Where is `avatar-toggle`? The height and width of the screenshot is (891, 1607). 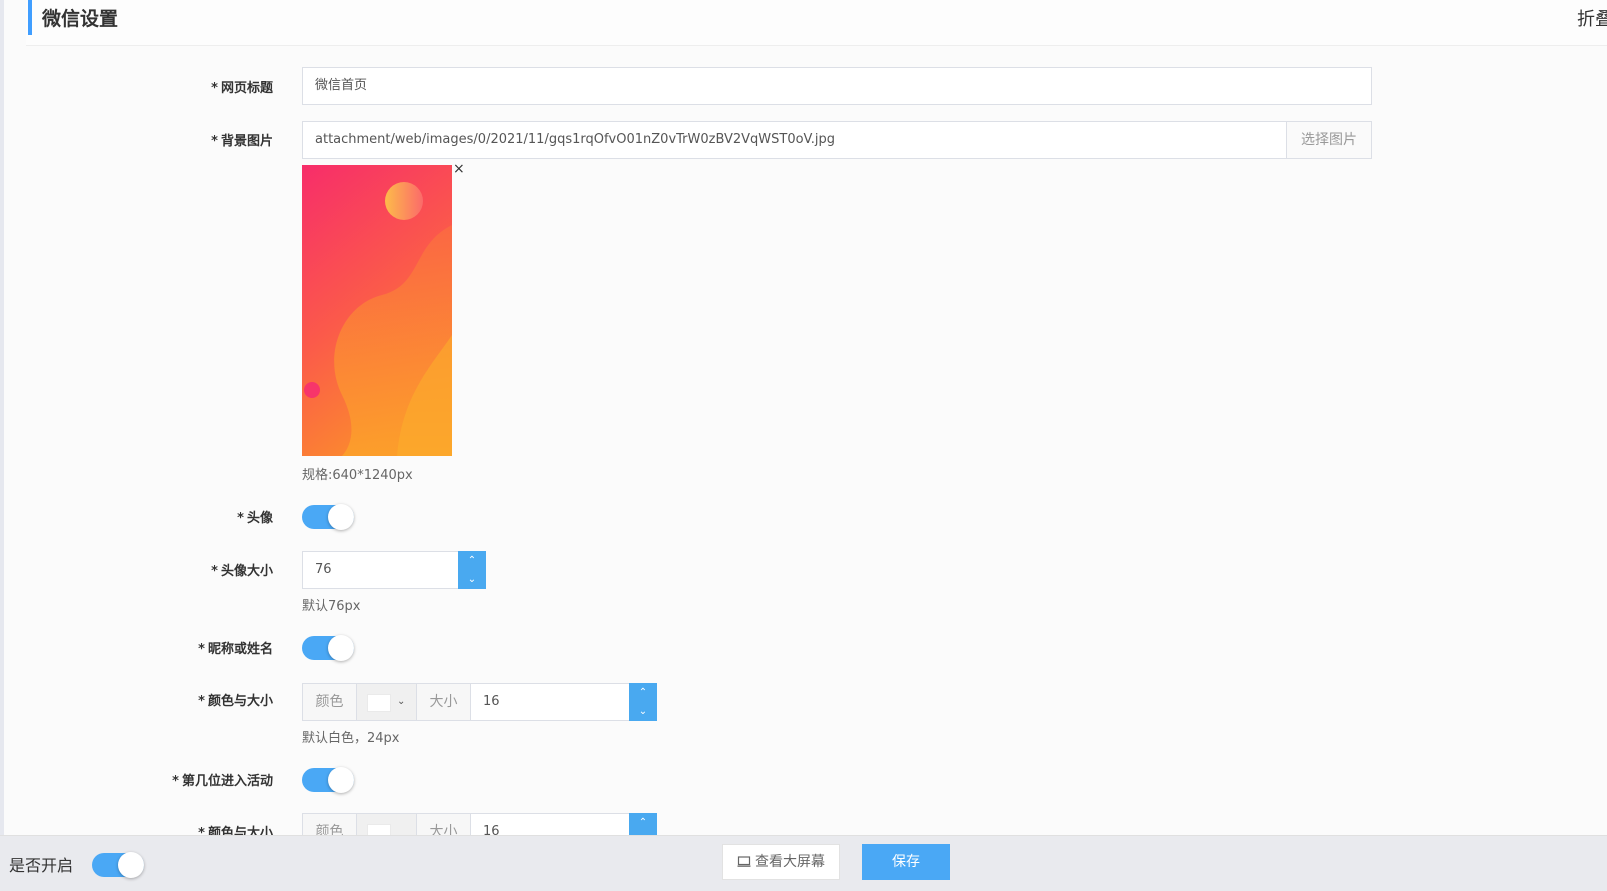
avatar-toggle is located at coordinates (328, 517).